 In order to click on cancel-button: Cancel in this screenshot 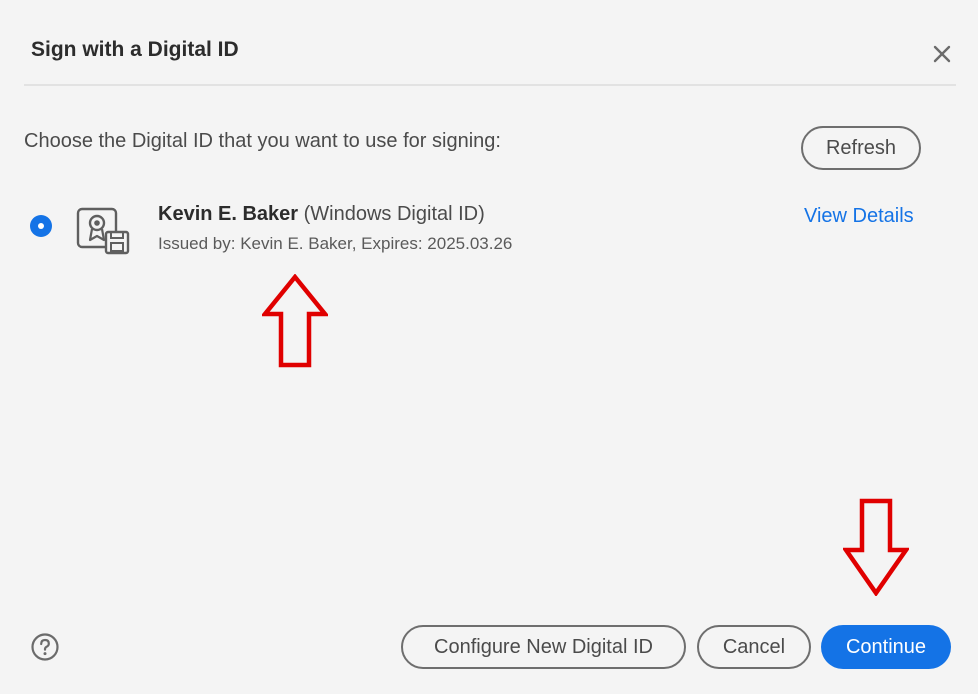, I will do `click(754, 647)`.